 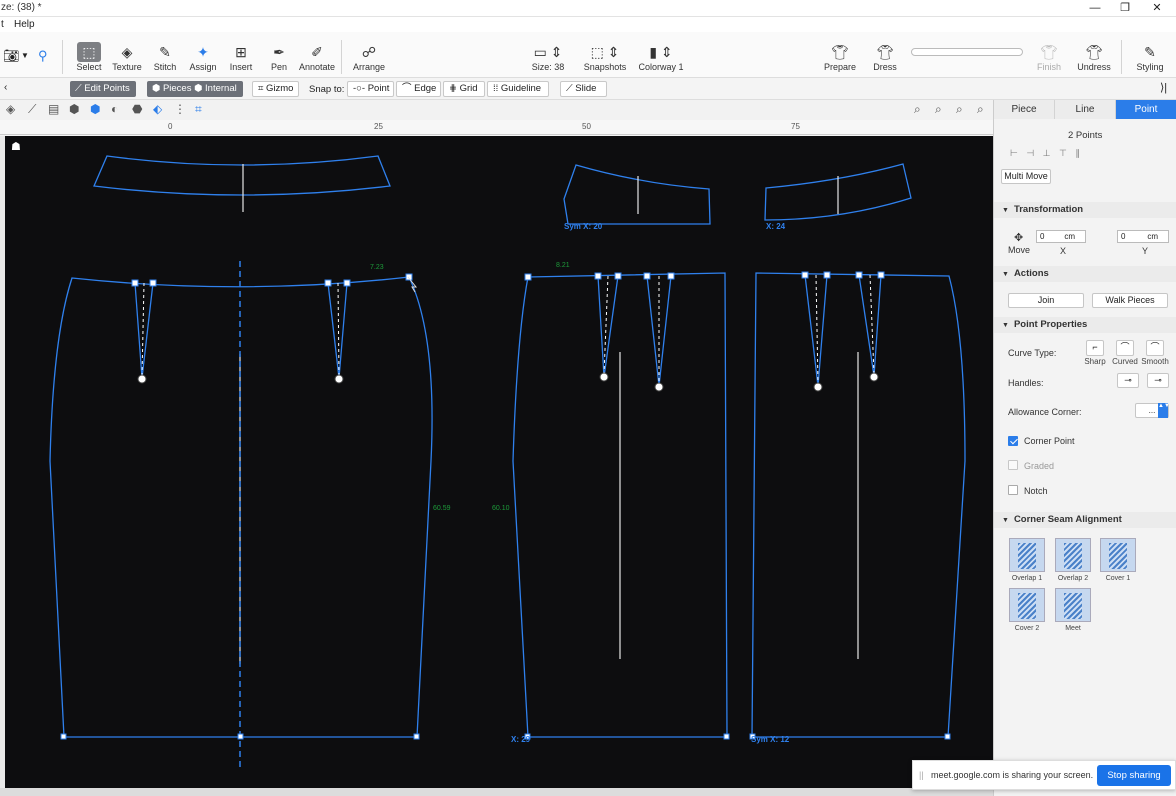 What do you see at coordinates (1150, 57) in the screenshot?
I see `styling-button: ✎ Styling` at bounding box center [1150, 57].